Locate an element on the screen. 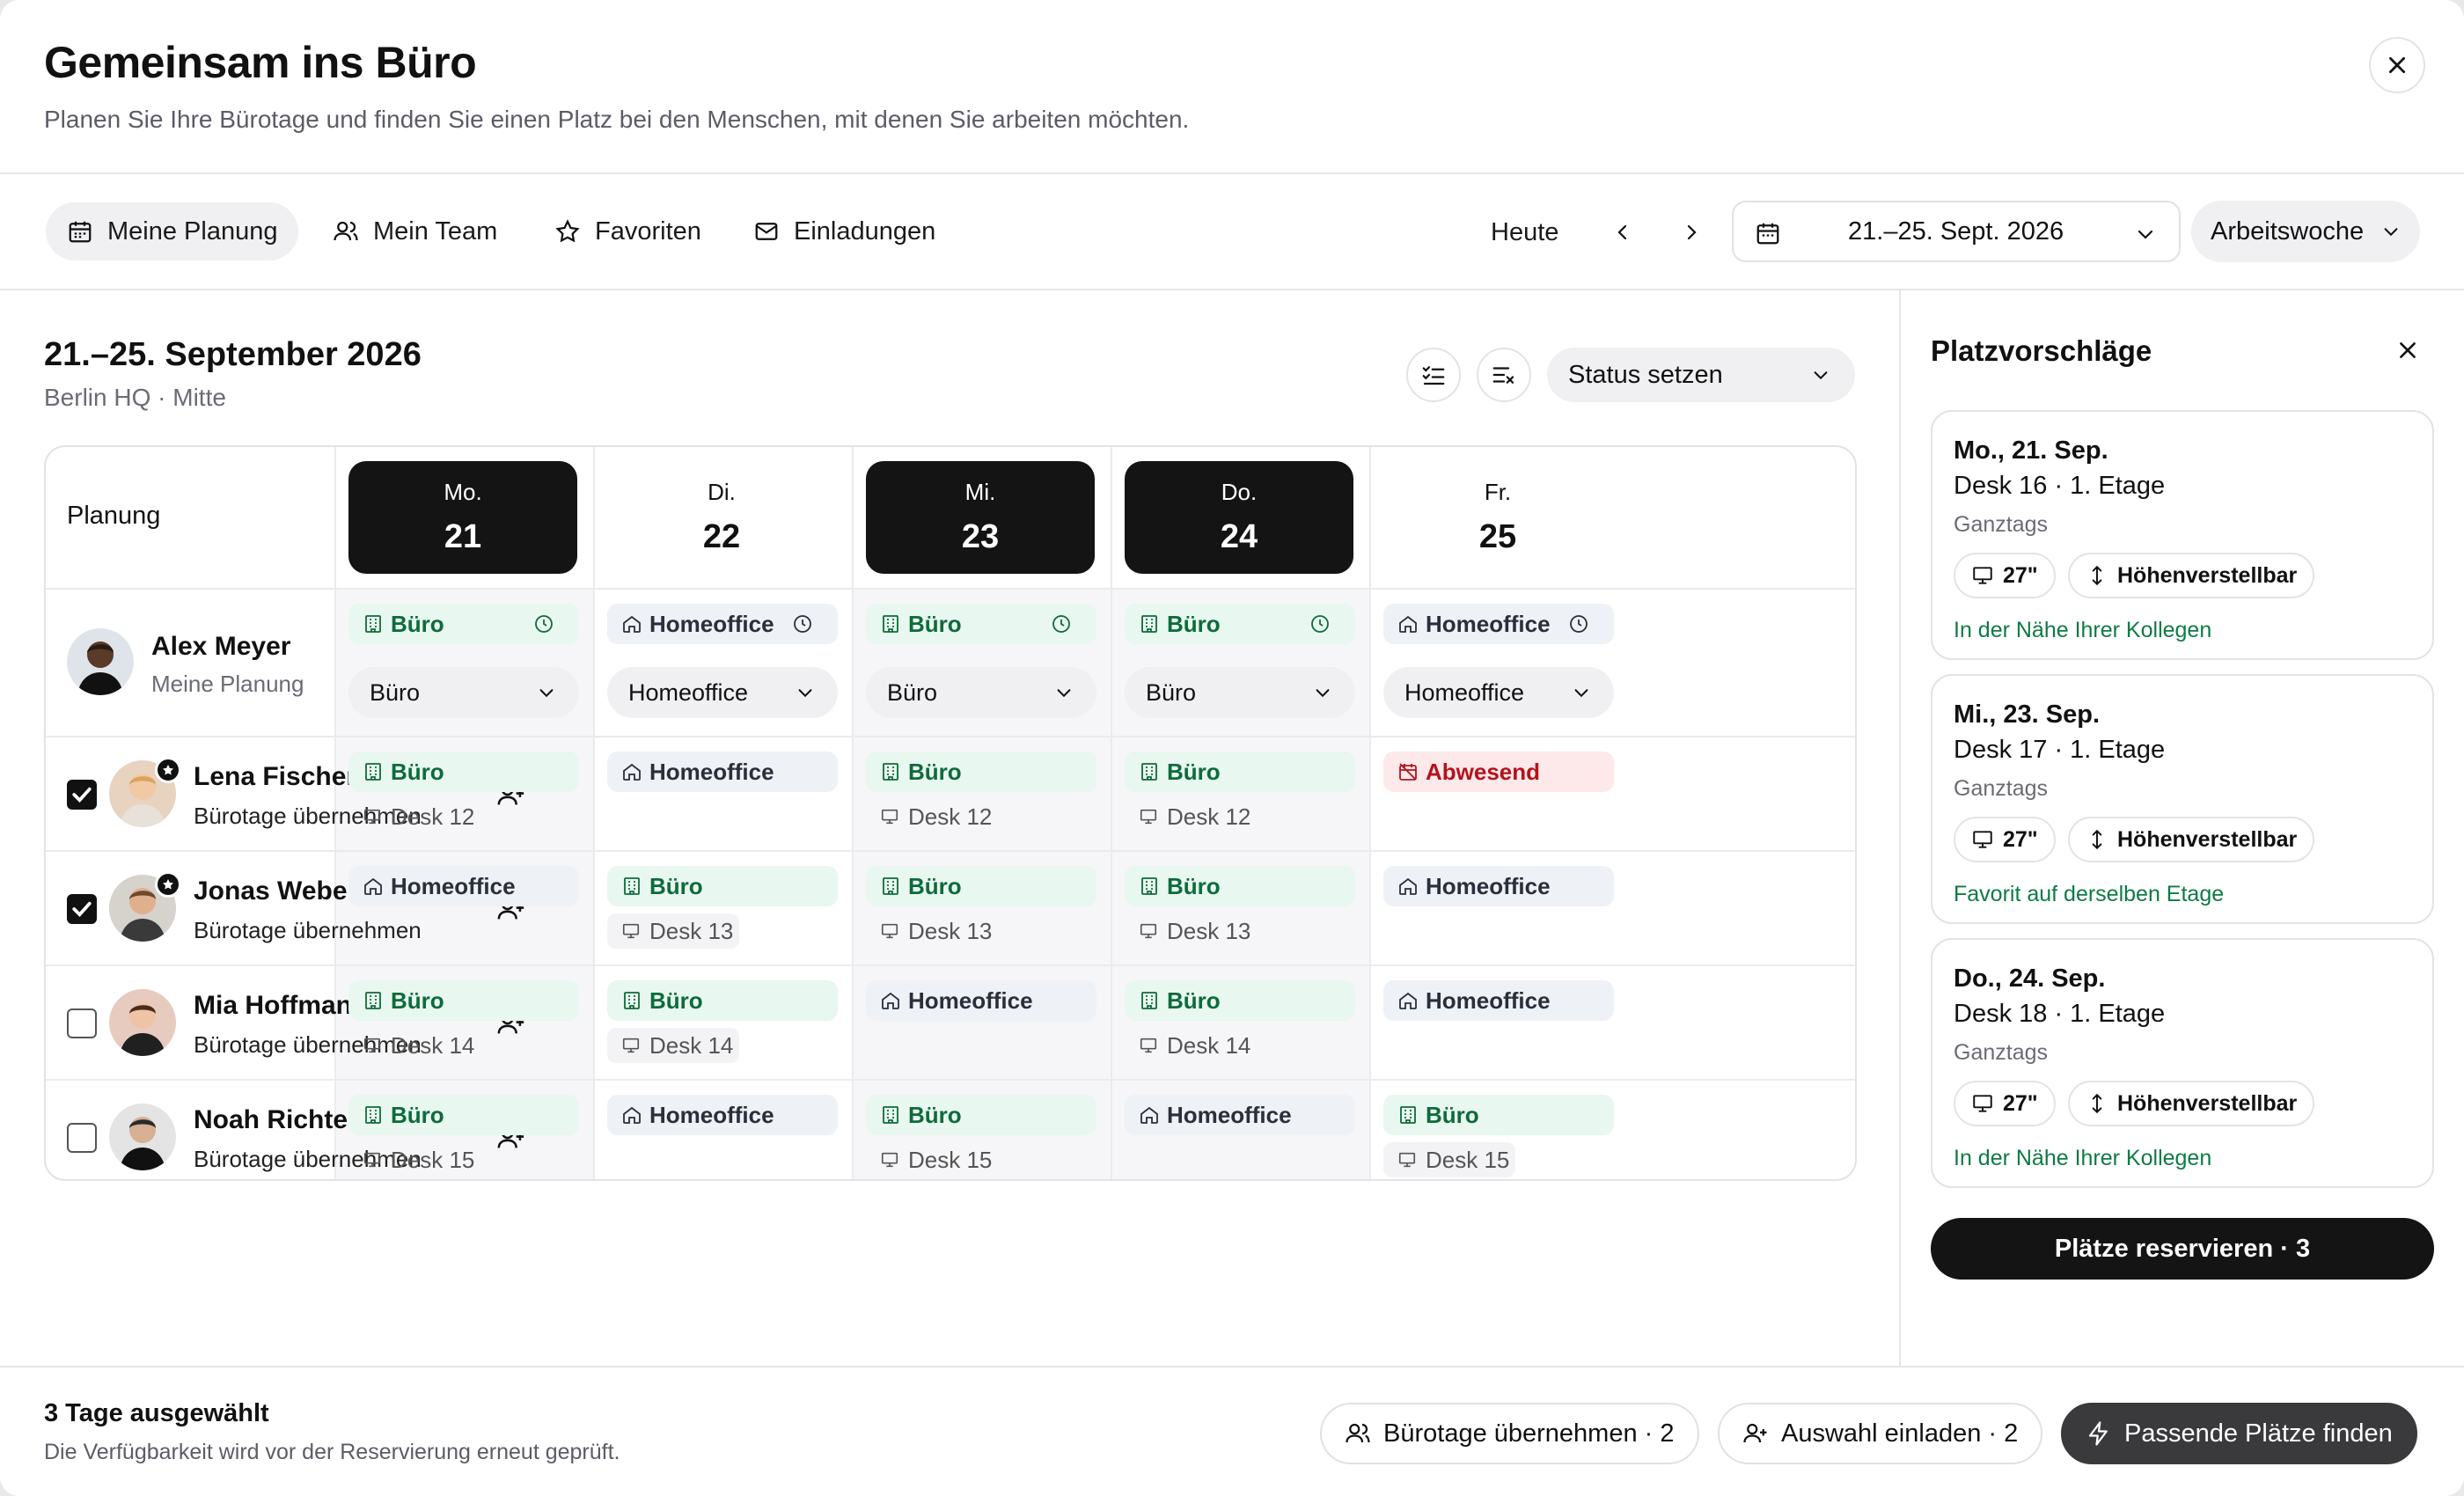 This screenshot has width=2464, height=1496. invite-selection-button: Auswahl einladen · 2 is located at coordinates (1881, 1434).